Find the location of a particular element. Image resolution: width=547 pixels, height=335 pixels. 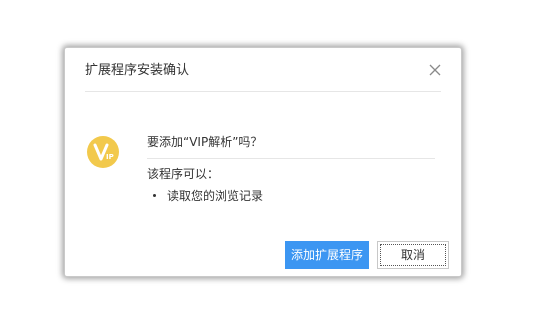

focus-ring is located at coordinates (413, 255).